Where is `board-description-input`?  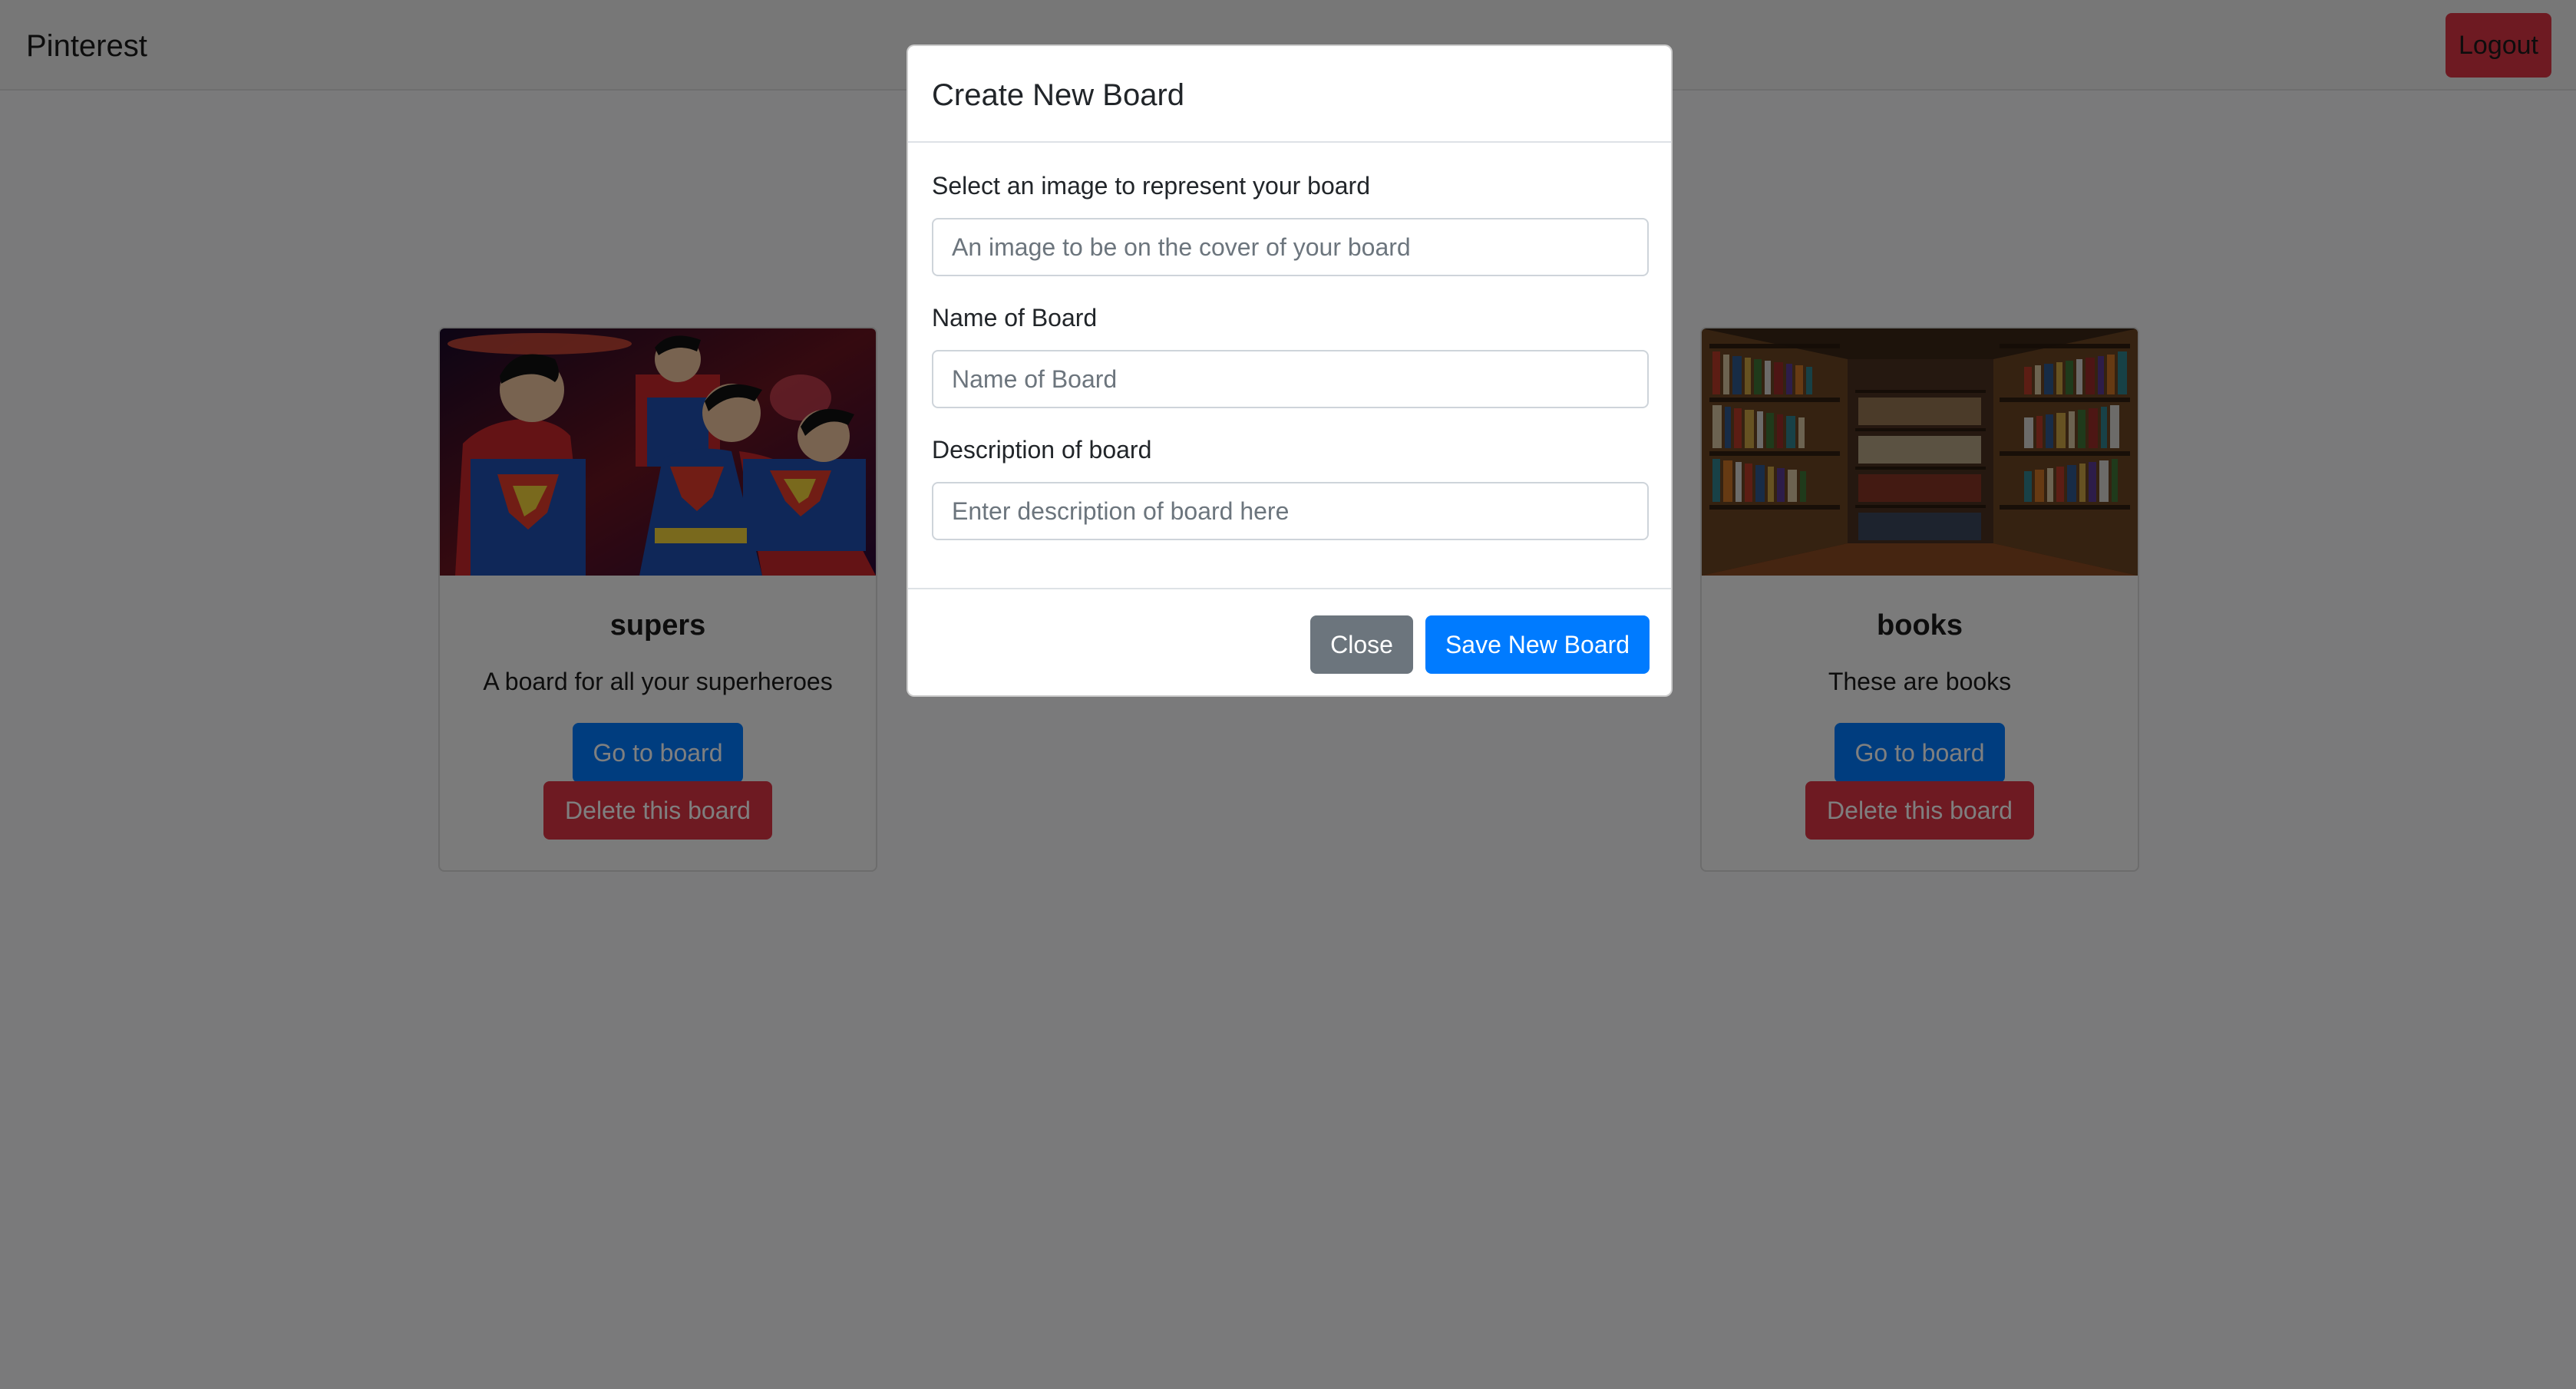 board-description-input is located at coordinates (1290, 511).